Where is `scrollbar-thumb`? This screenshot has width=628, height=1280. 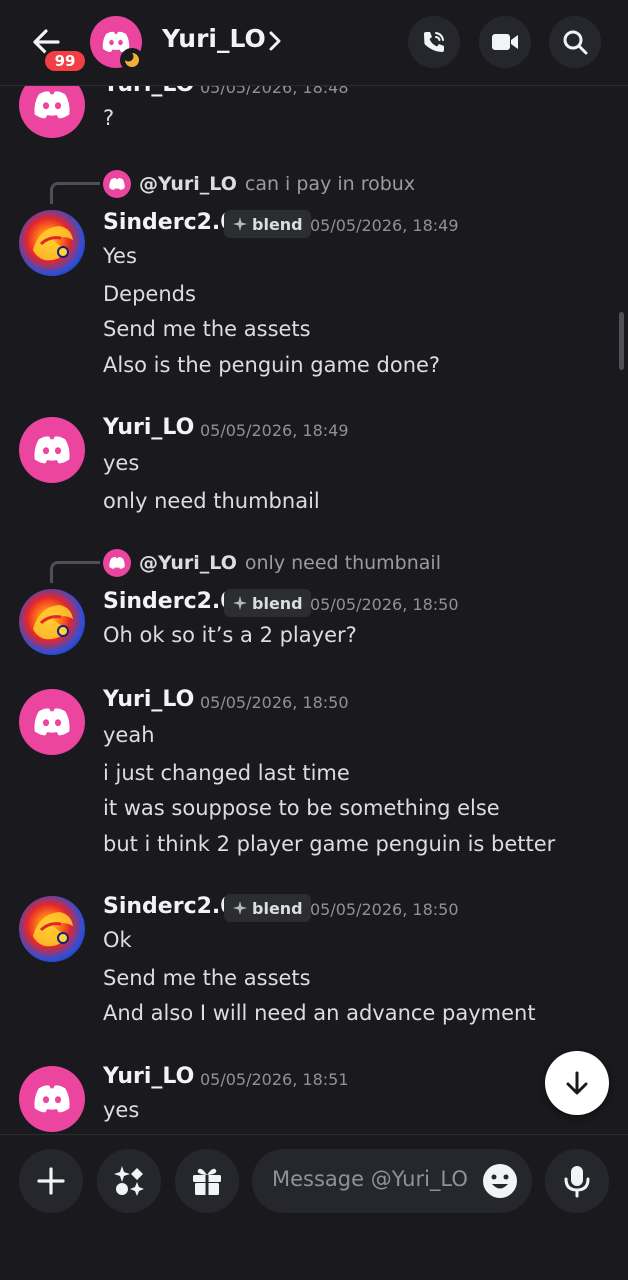
scrollbar-thumb is located at coordinates (621, 341).